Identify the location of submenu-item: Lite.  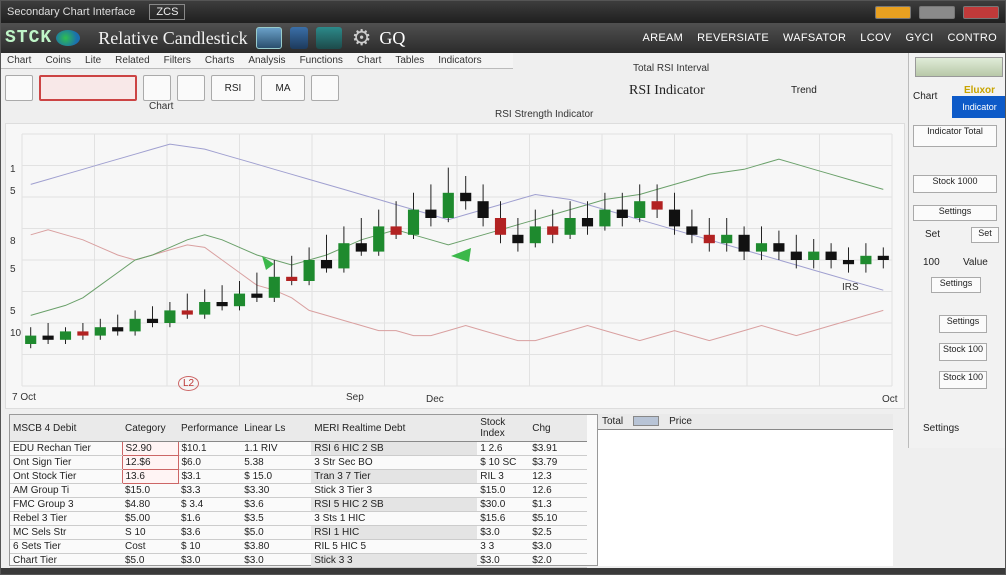
(93, 60).